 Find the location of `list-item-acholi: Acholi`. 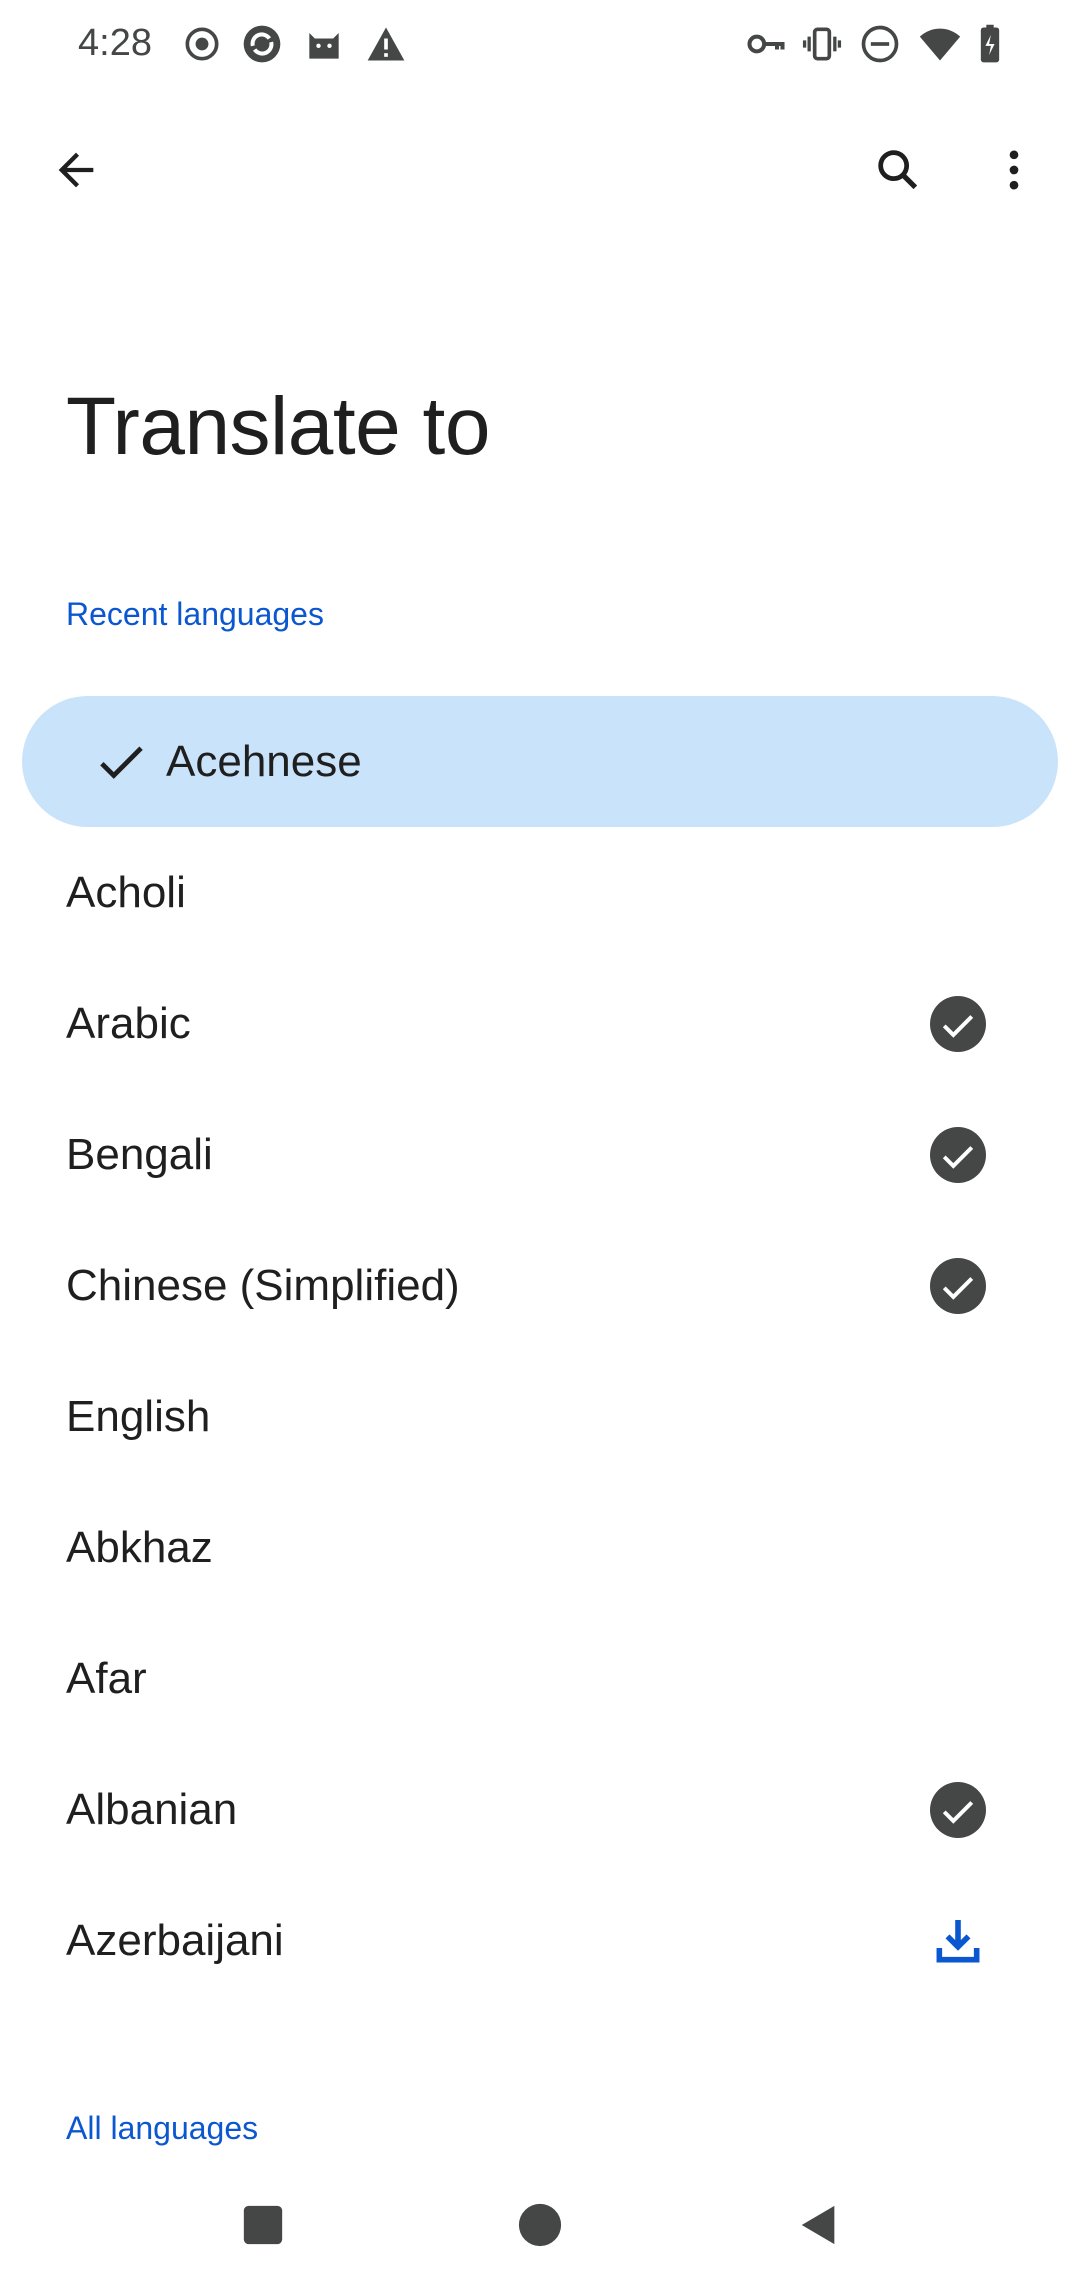

list-item-acholi: Acholi is located at coordinates (540, 892).